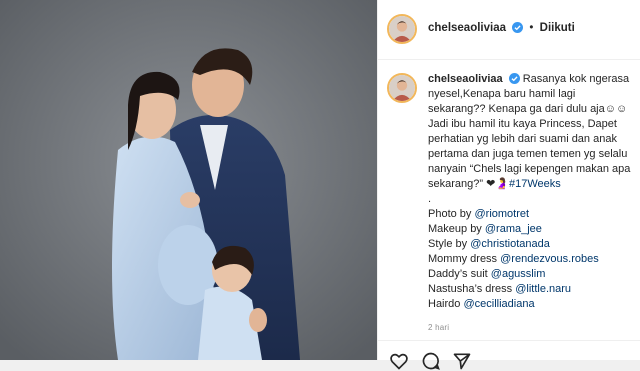 The width and height of the screenshot is (640, 371). What do you see at coordinates (456, 229) in the screenshot?
I see `credit-label: Makeup by` at bounding box center [456, 229].